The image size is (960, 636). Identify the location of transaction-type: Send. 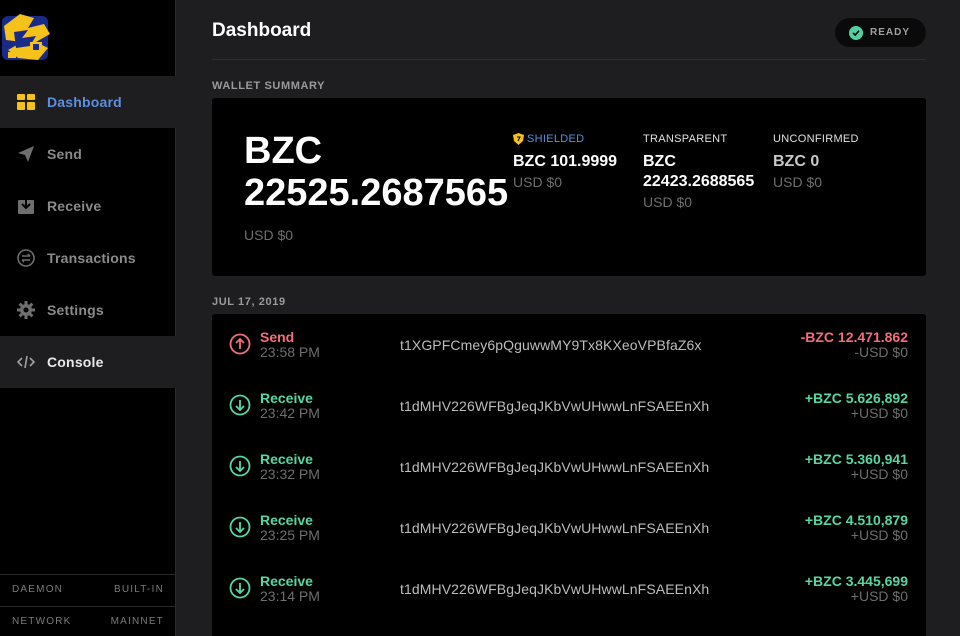
(277, 337).